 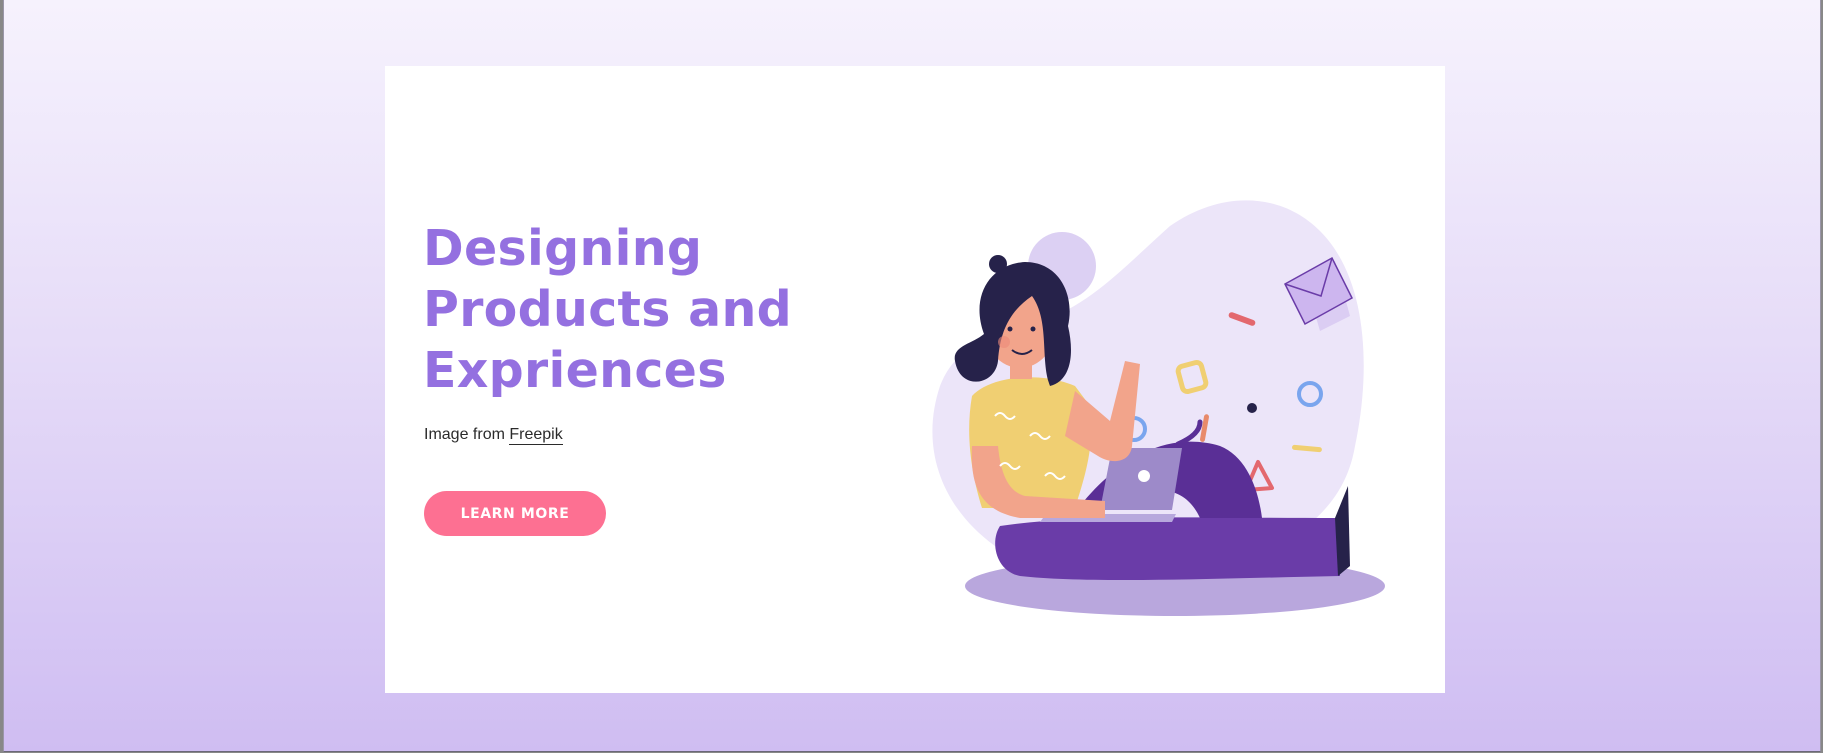 I want to click on freepik-link: Freepik, so click(x=536, y=435).